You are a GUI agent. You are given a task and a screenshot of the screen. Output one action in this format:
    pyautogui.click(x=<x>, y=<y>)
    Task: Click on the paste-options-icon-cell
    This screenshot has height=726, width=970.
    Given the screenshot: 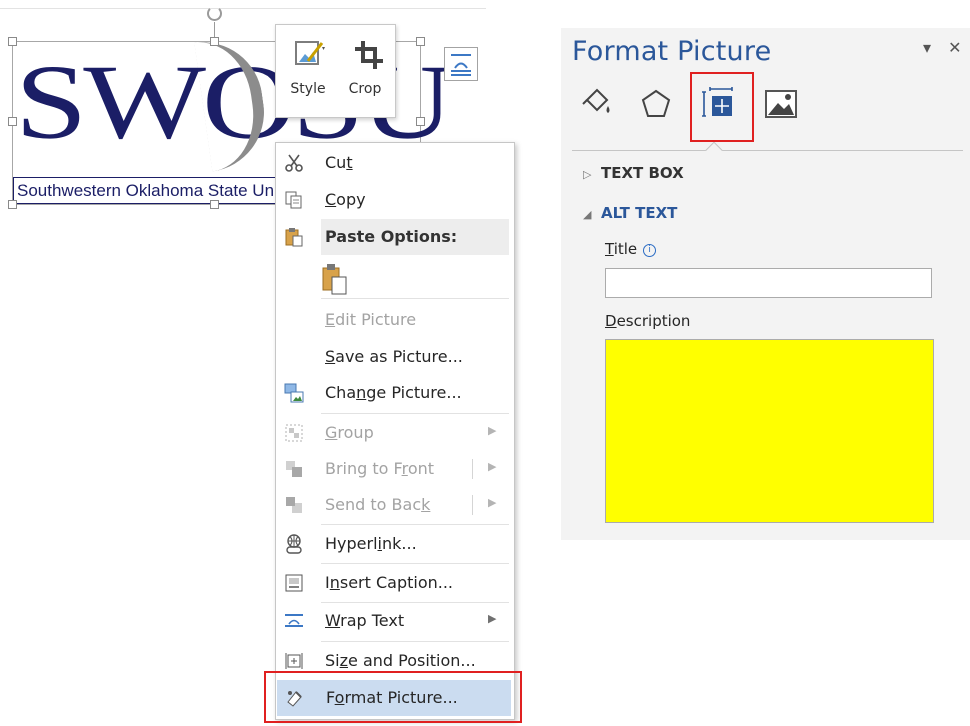 What is the action you would take?
    pyautogui.click(x=301, y=237)
    